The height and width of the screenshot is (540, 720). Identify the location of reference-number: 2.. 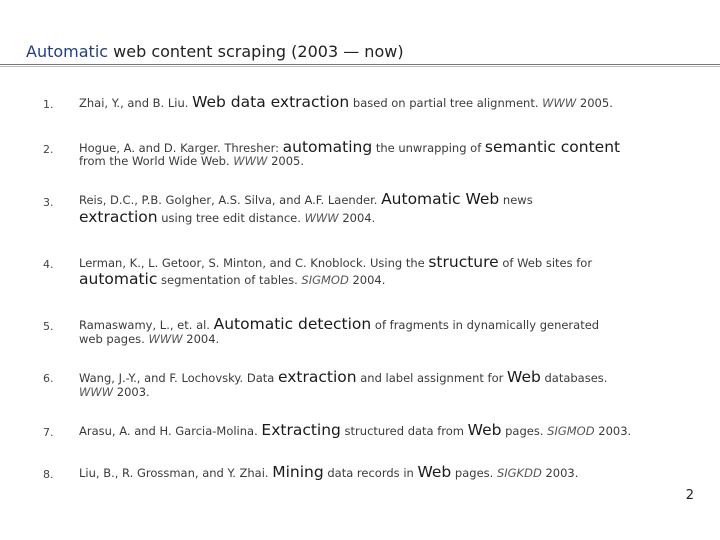
(48, 149).